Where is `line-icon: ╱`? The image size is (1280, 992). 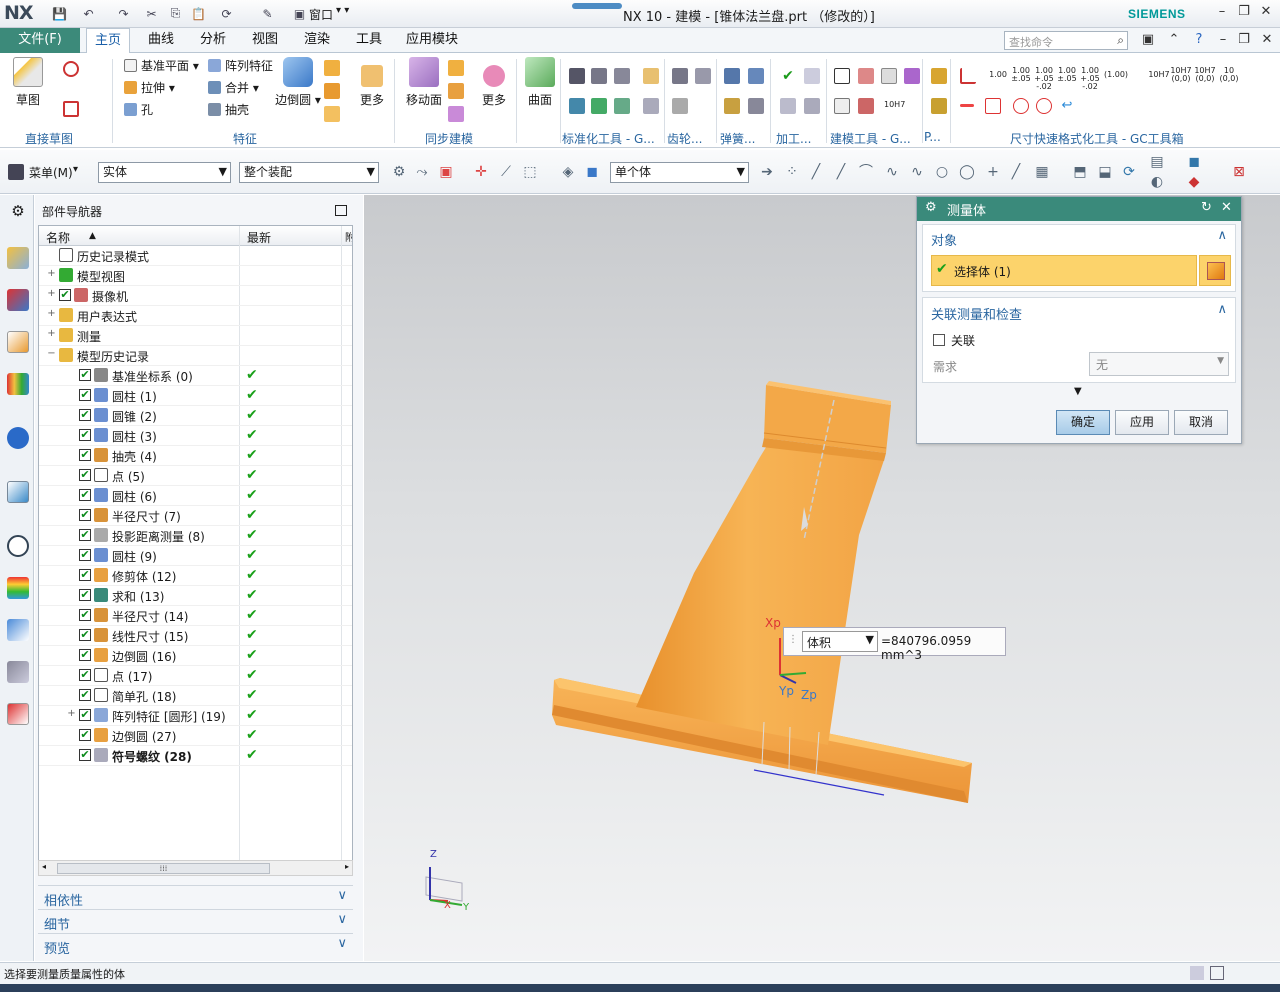
line-icon: ╱ is located at coordinates (816, 172).